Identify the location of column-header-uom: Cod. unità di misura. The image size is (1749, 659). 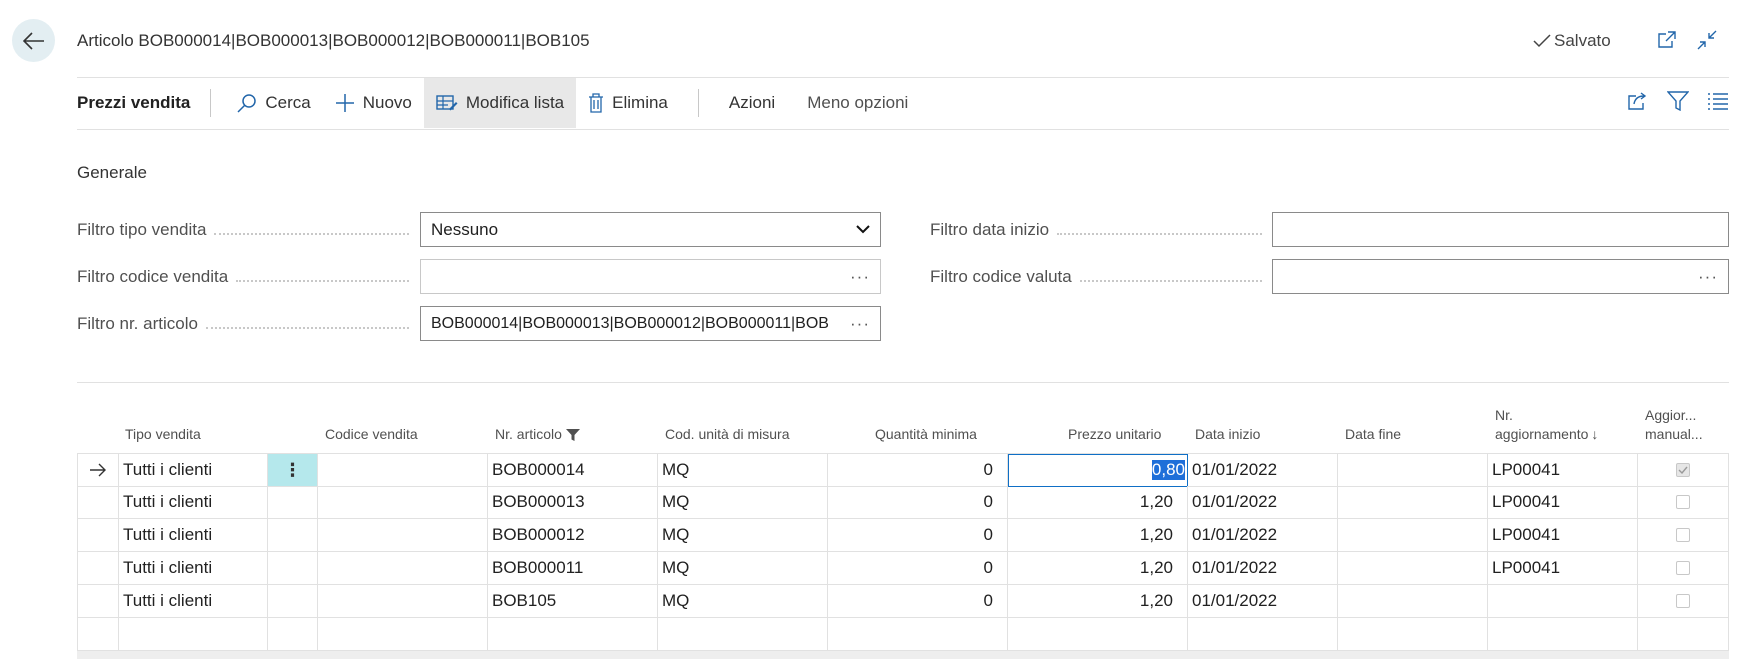
(727, 434).